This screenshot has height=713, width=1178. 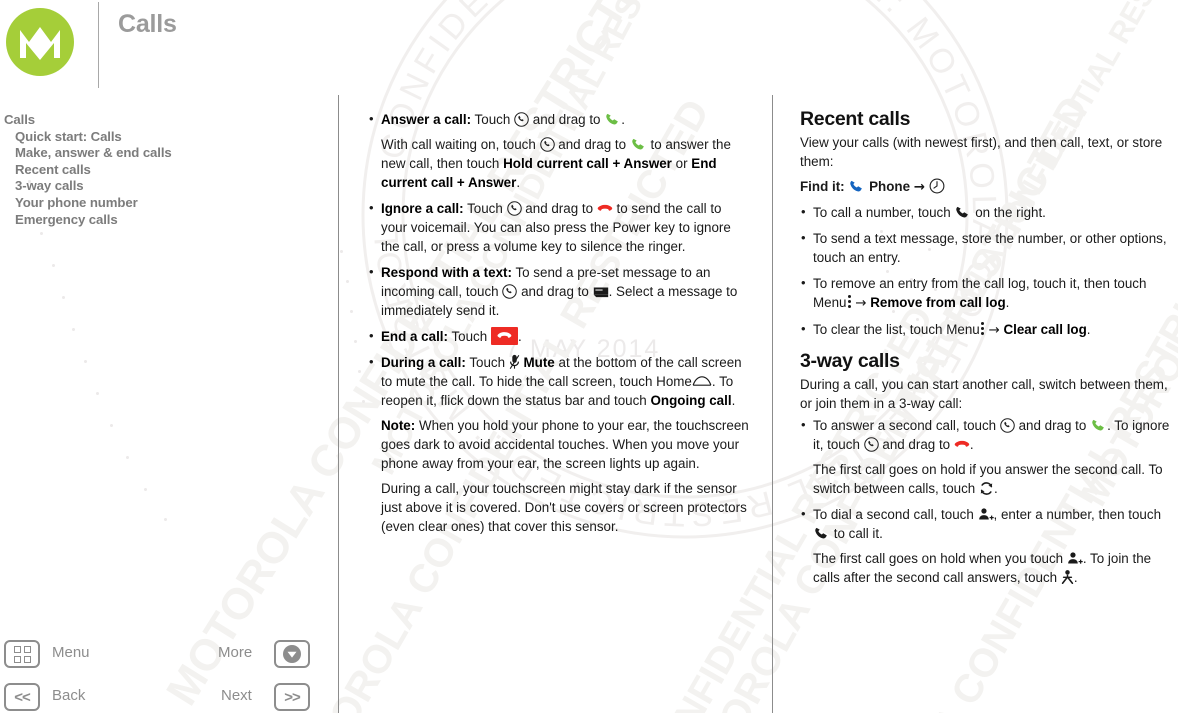 I want to click on find-it-app-name: Phone, so click(x=890, y=186).